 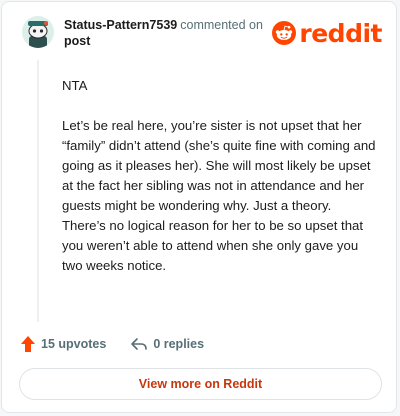 I want to click on username: Status-Pattern7539, so click(x=120, y=25).